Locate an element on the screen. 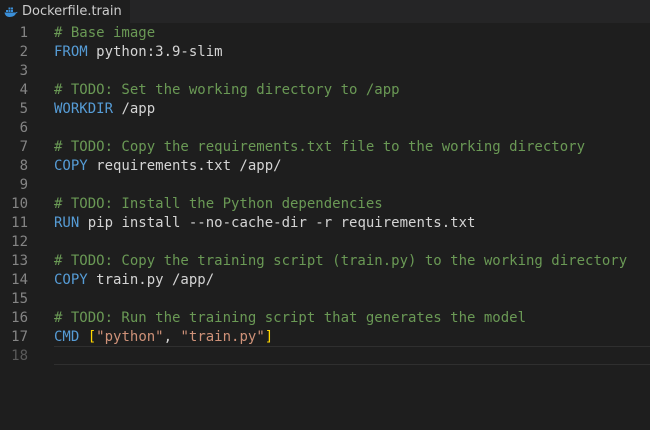  code-line: 1 # Base image is located at coordinates (325, 32).